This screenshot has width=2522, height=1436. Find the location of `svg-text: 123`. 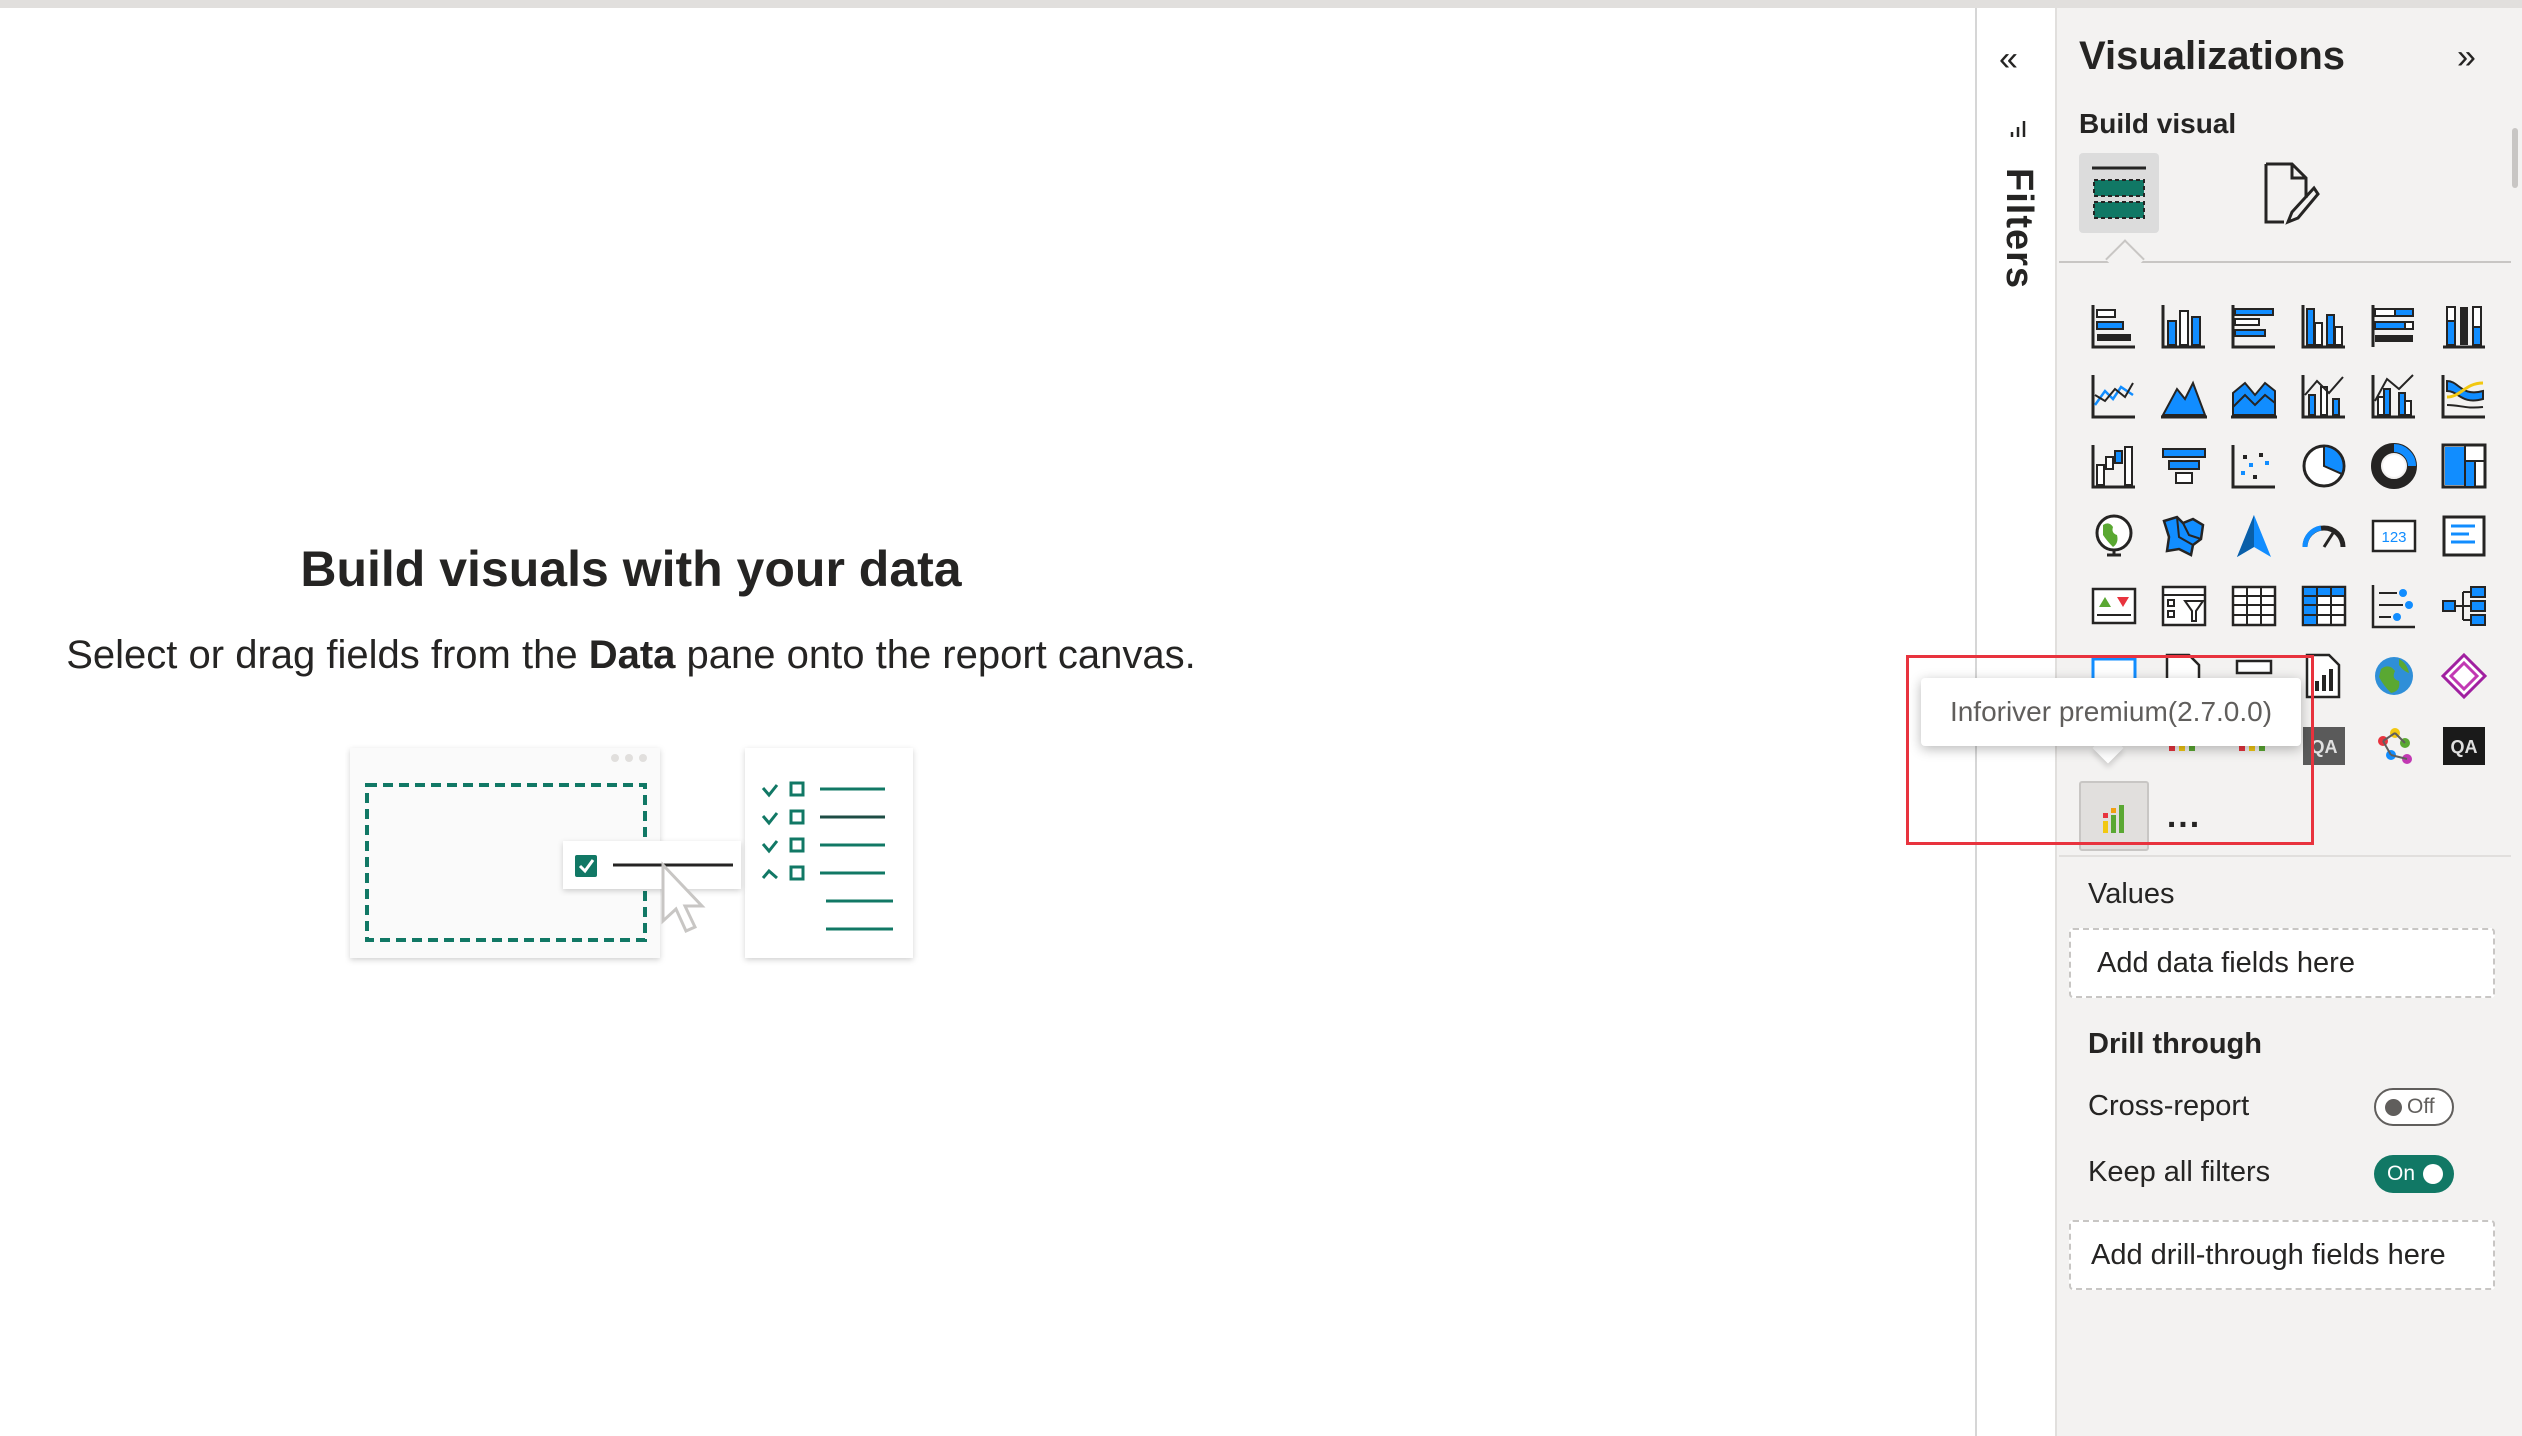

svg-text: 123 is located at coordinates (2393, 537).